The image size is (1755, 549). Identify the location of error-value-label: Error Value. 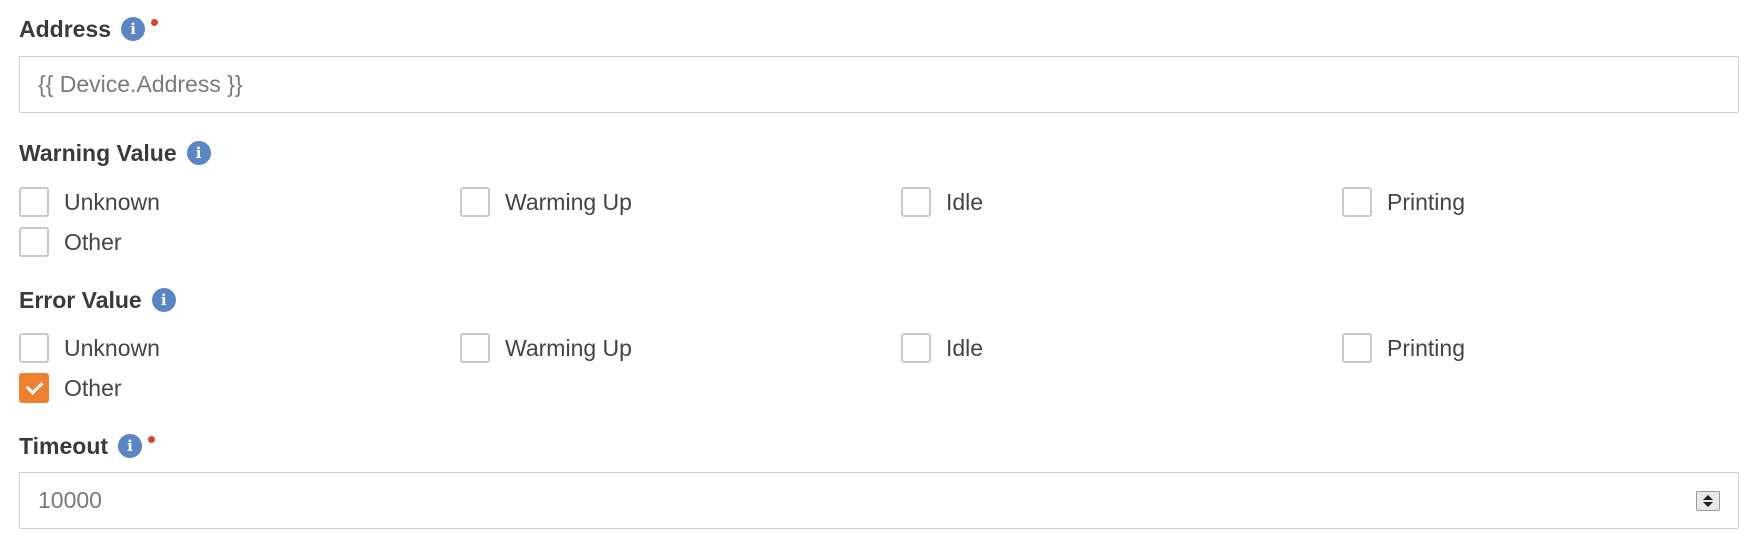
(80, 299).